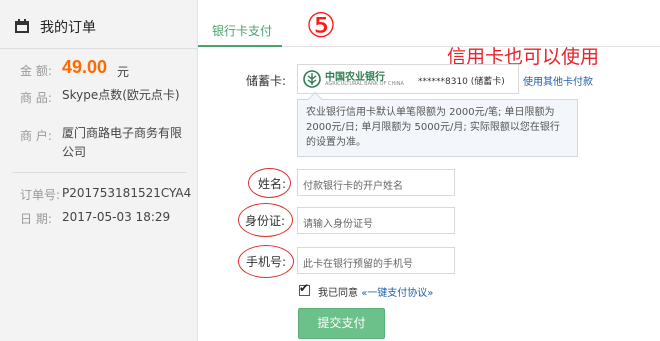  What do you see at coordinates (116, 217) in the screenshot?
I see `date-value: 2017-05-03 18:29` at bounding box center [116, 217].